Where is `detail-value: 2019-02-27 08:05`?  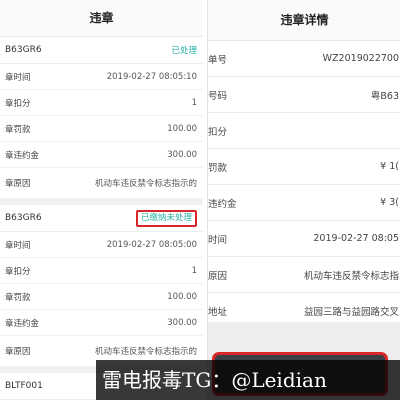
detail-value: 2019-02-27 08:05 is located at coordinates (356, 238).